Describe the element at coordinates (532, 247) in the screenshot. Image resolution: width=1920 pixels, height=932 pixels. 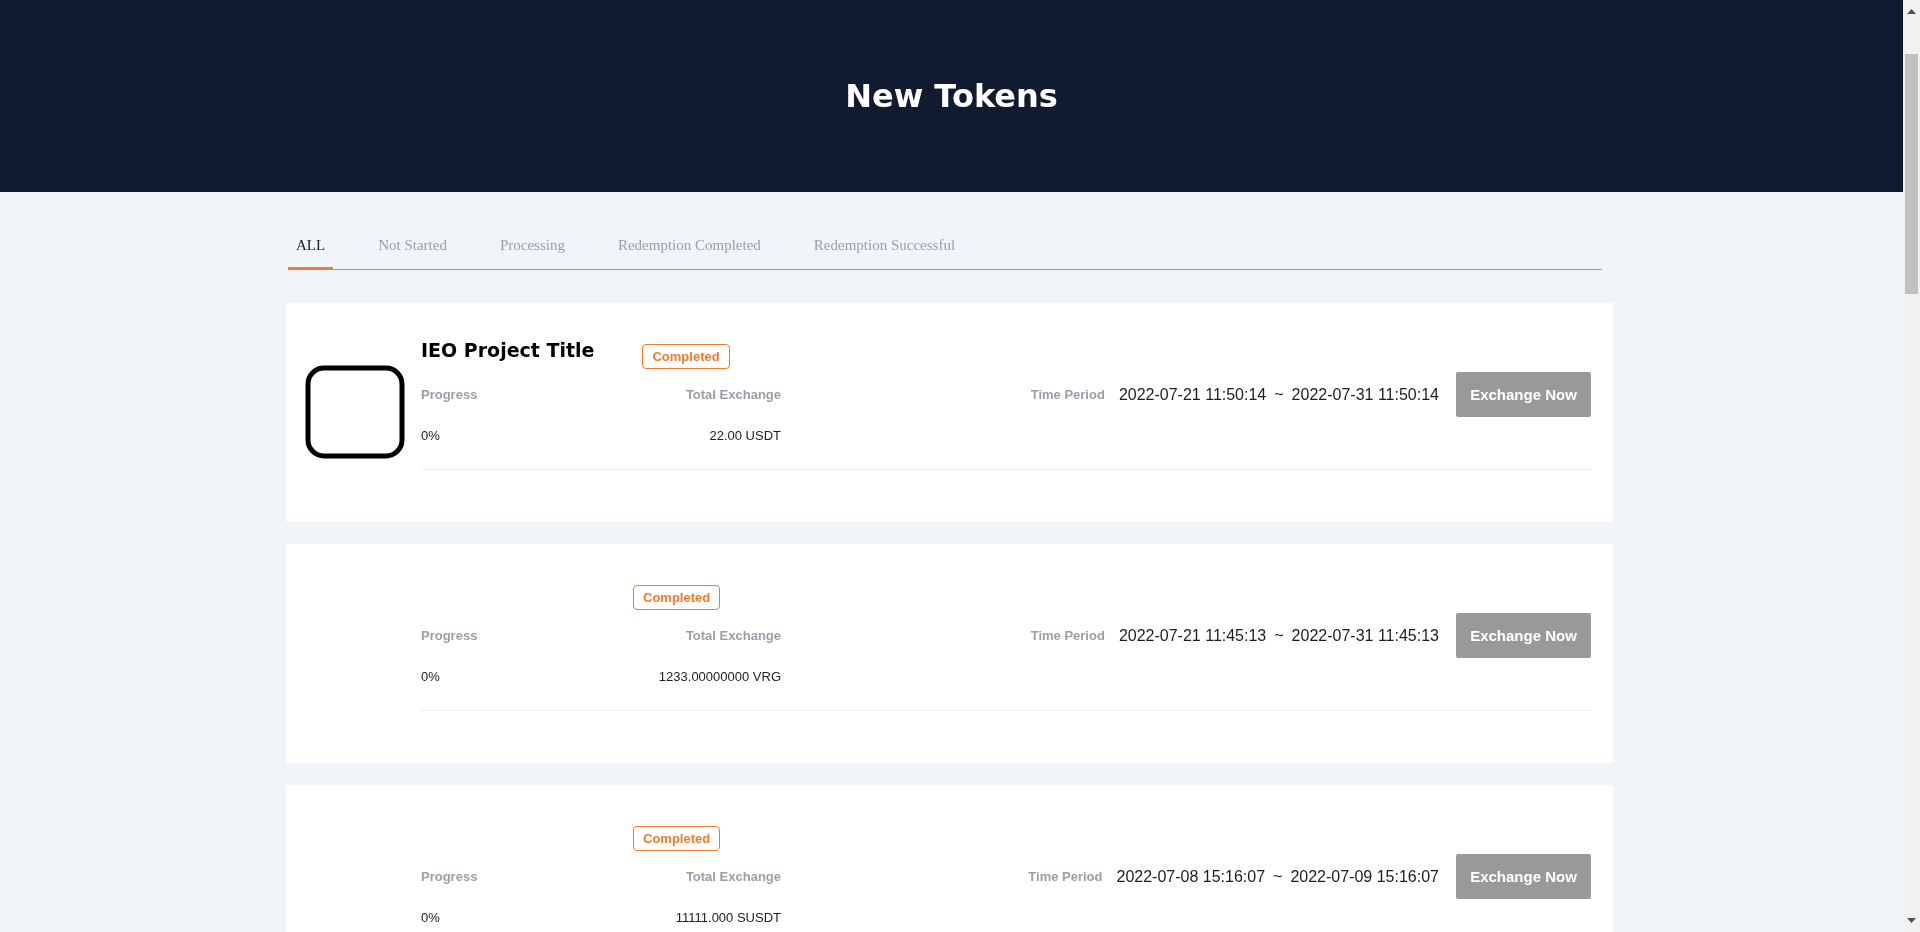
I see `filter-tab: Processing` at that location.